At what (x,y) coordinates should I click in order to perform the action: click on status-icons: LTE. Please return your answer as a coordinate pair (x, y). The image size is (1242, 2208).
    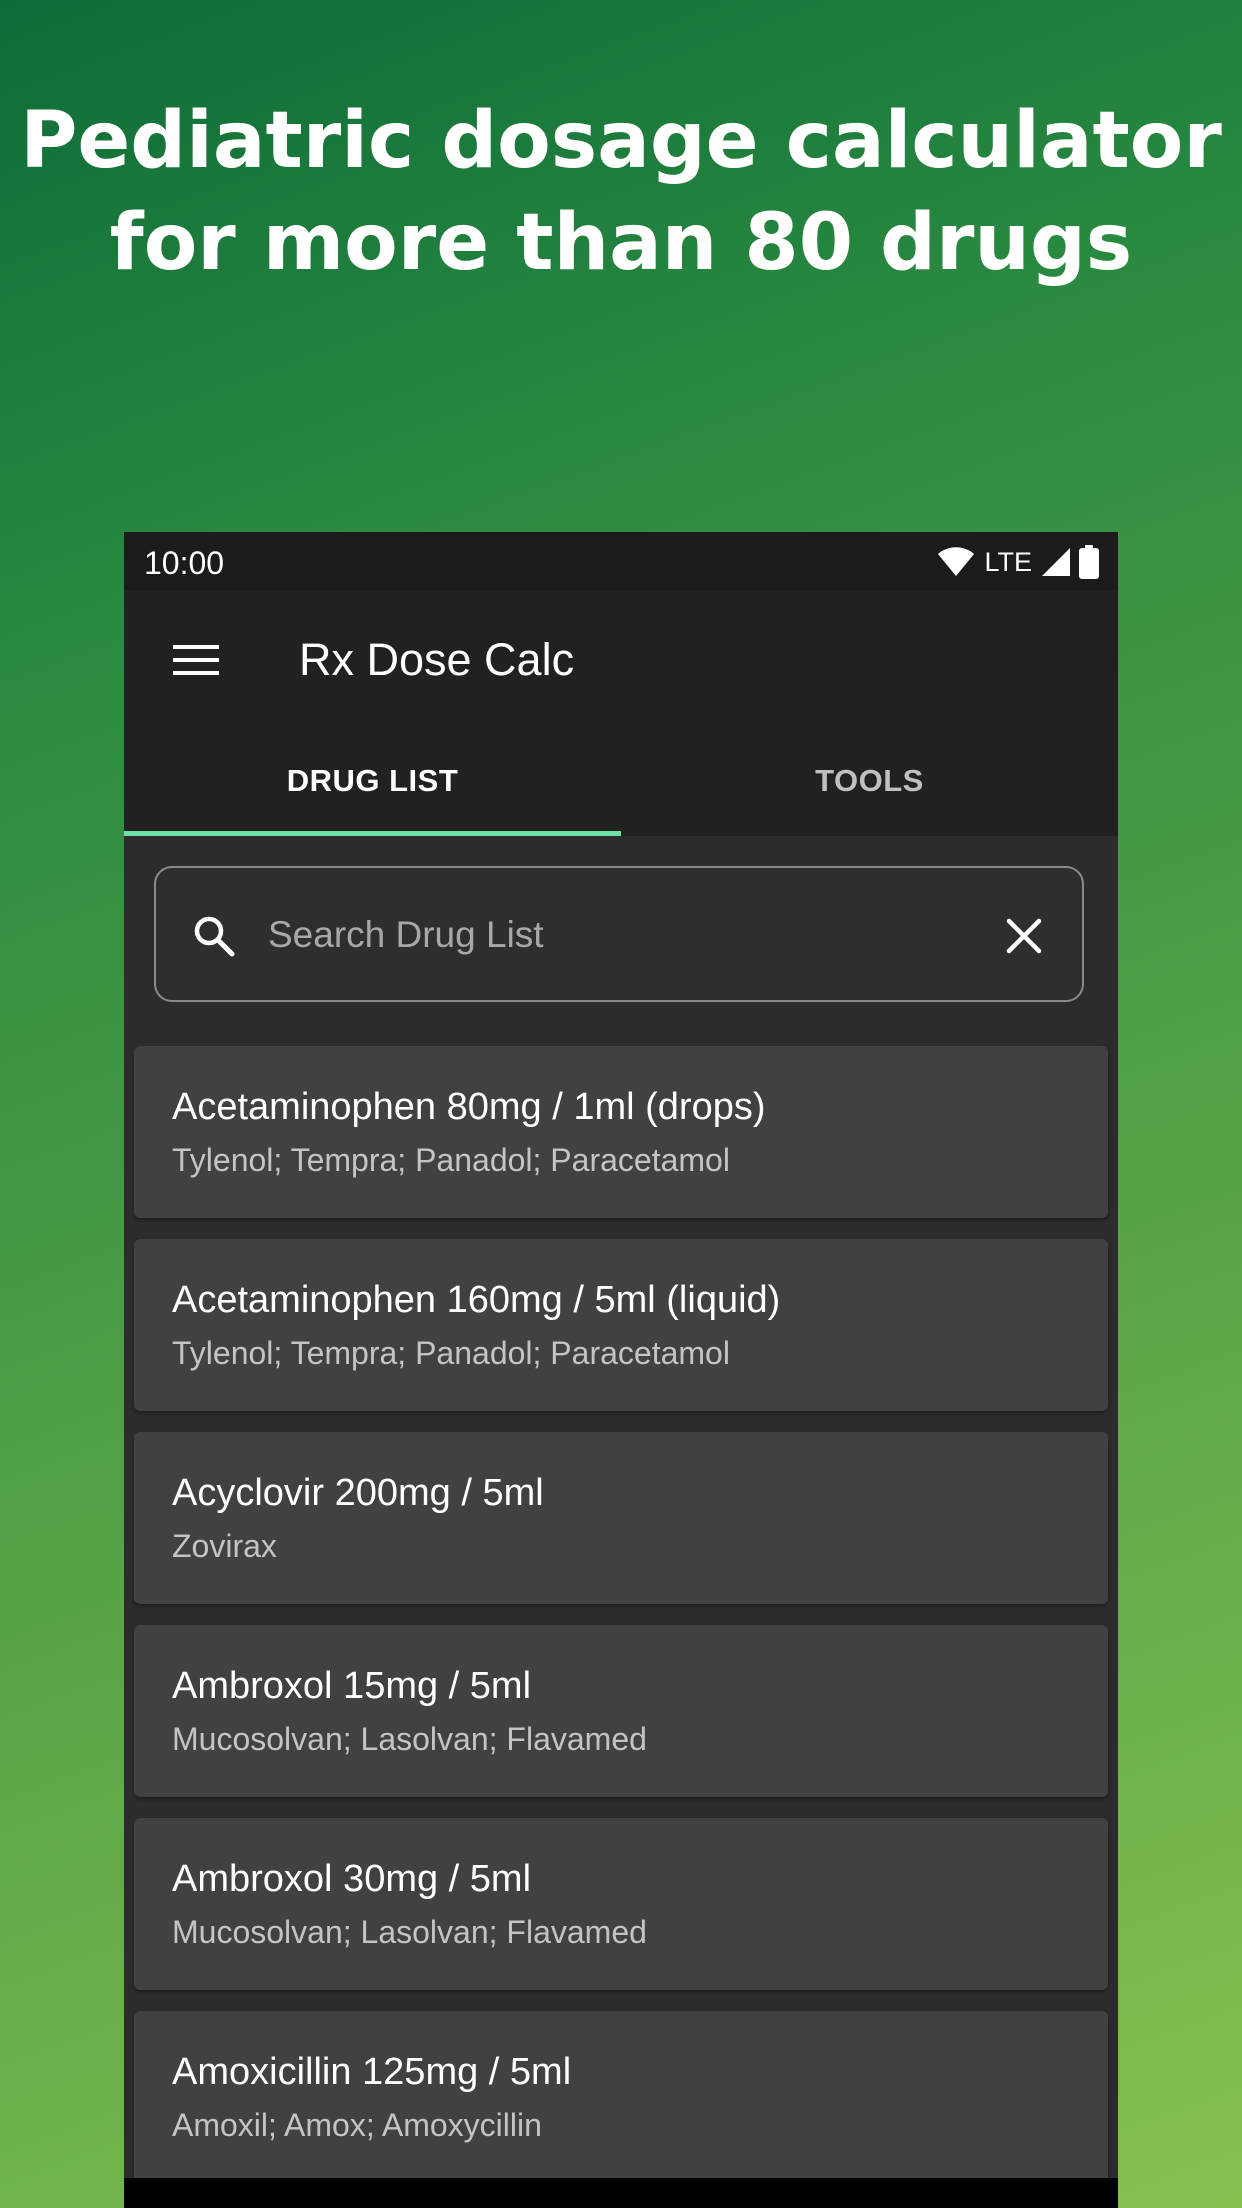
    Looking at the image, I should click on (1018, 562).